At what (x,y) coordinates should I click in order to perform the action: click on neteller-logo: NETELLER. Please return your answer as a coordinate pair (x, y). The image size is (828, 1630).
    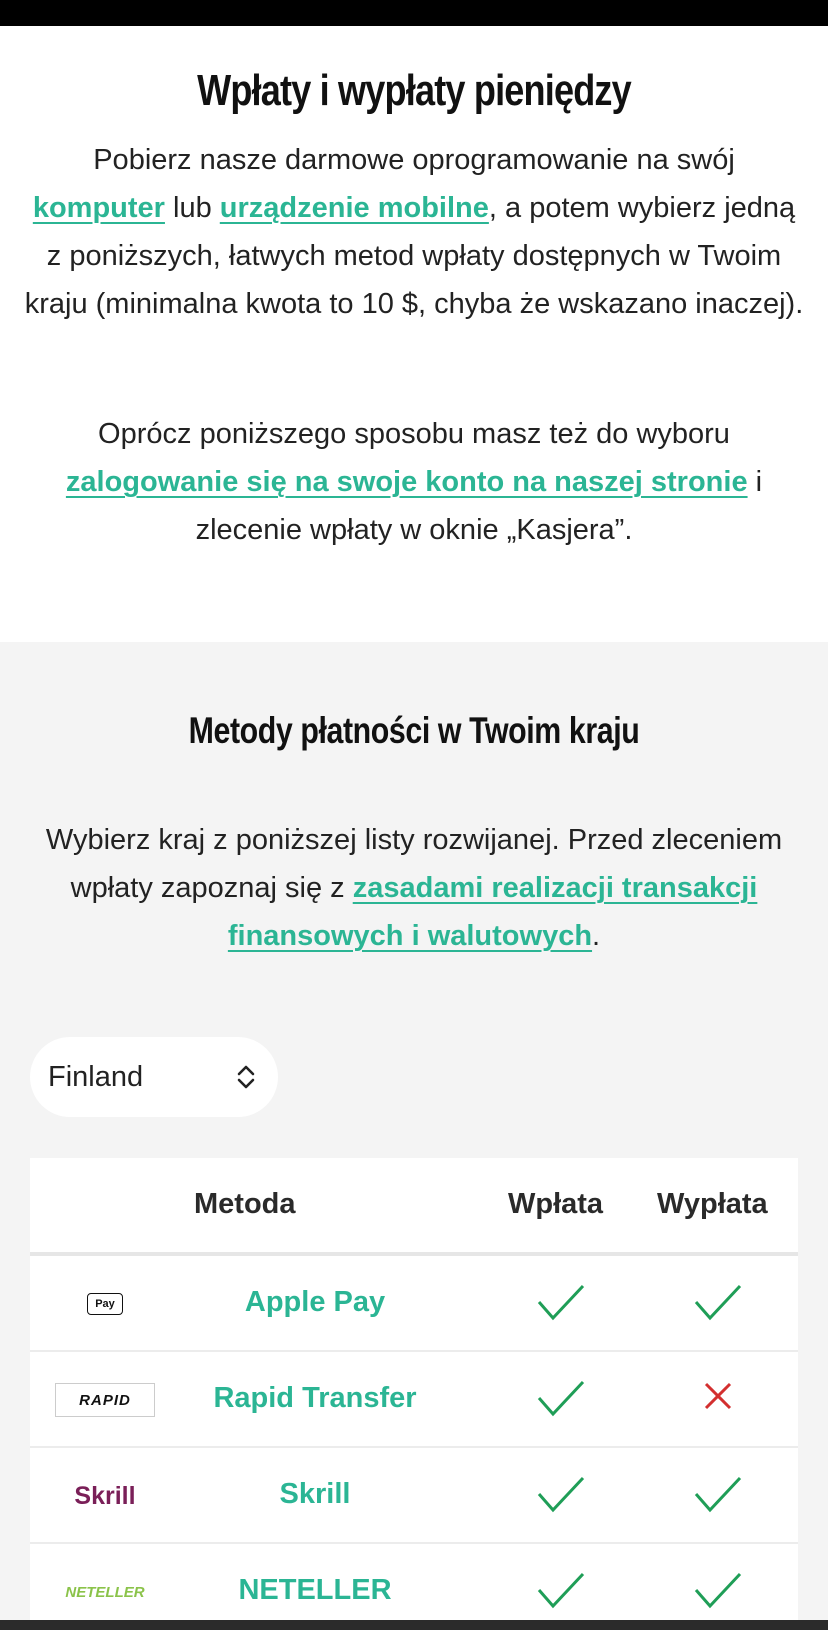
    Looking at the image, I should click on (105, 1592).